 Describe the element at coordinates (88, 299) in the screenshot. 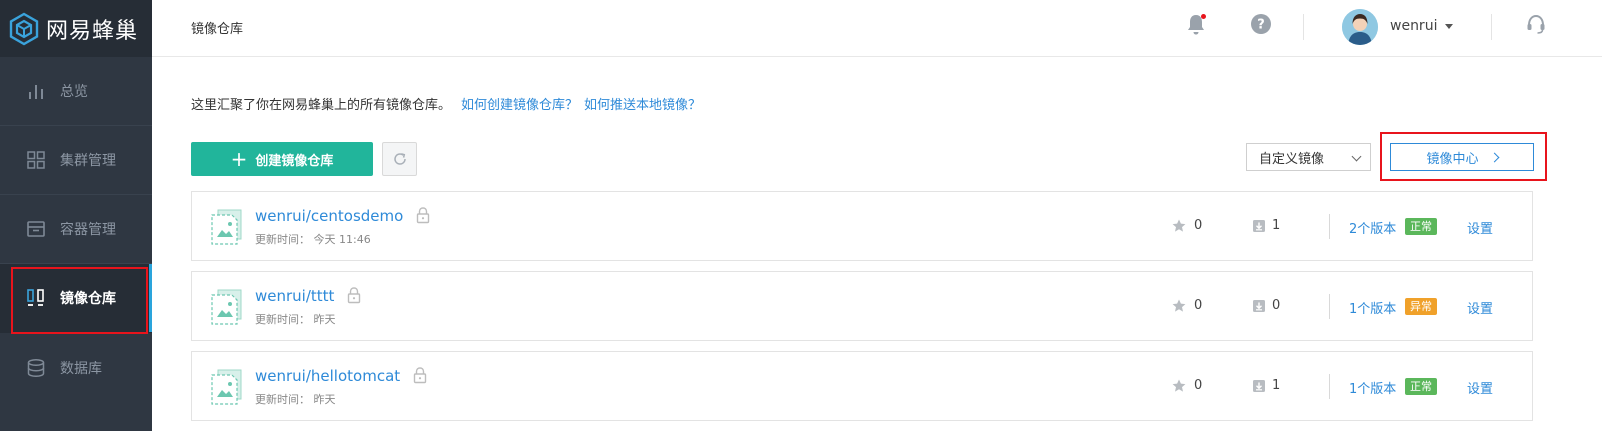

I see `sidebar-item-label: 镜像仓库` at that location.